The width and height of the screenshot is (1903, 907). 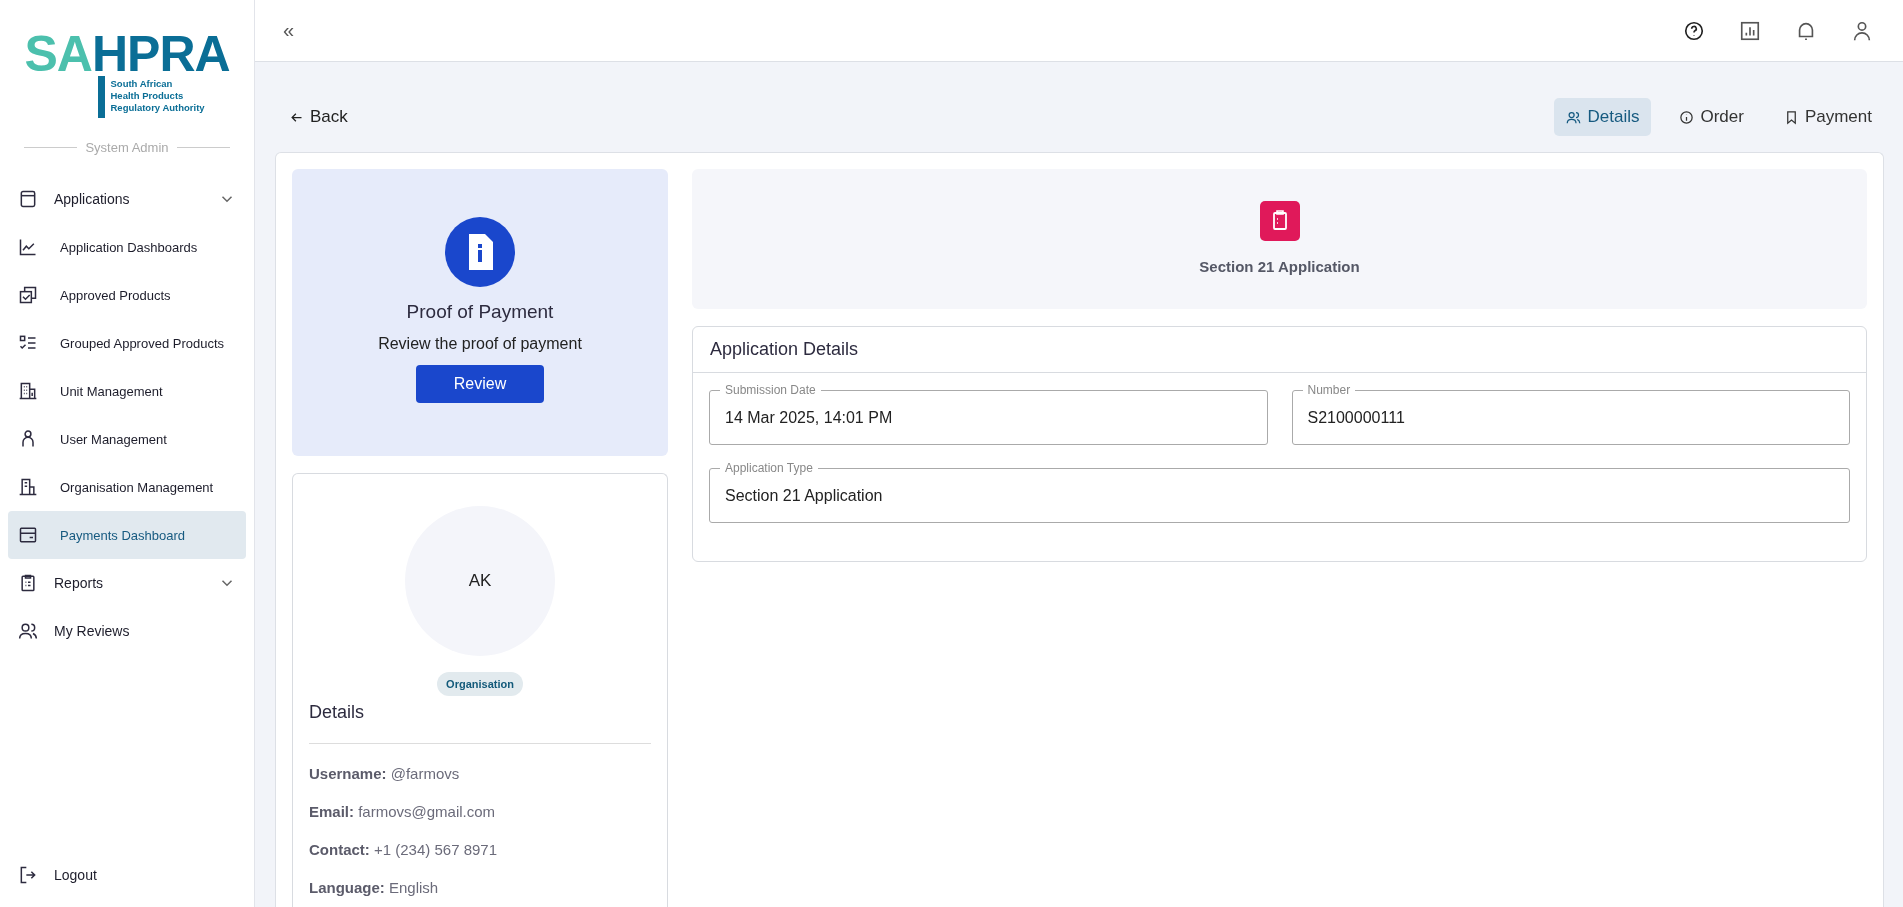 What do you see at coordinates (1862, 30) in the screenshot?
I see `user-icon` at bounding box center [1862, 30].